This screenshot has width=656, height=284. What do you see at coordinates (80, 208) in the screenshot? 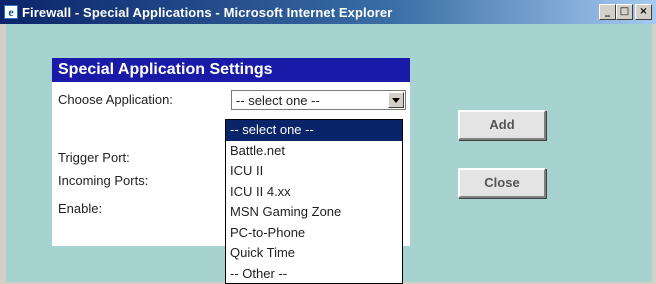
I see `enable-label: Enable:` at bounding box center [80, 208].